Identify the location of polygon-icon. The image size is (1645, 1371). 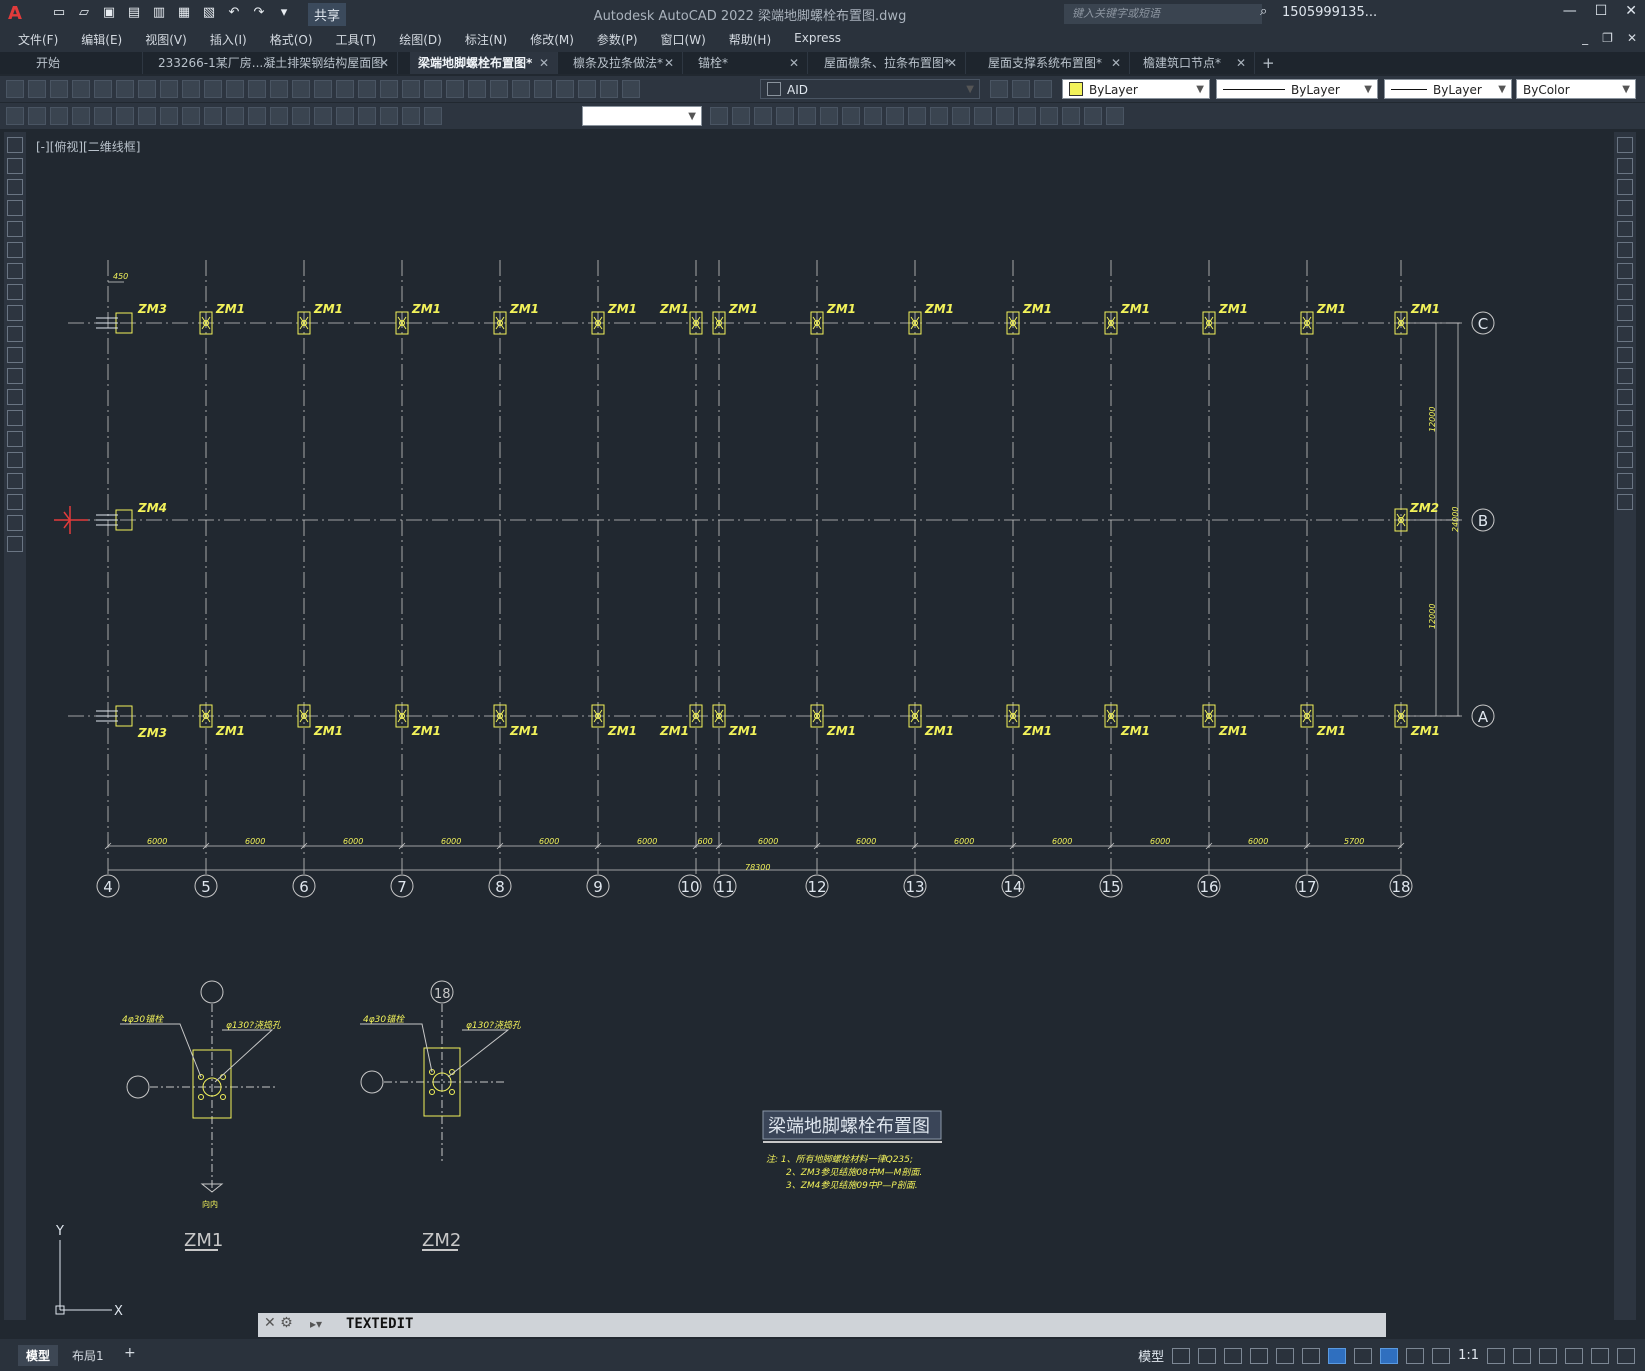
(15, 208).